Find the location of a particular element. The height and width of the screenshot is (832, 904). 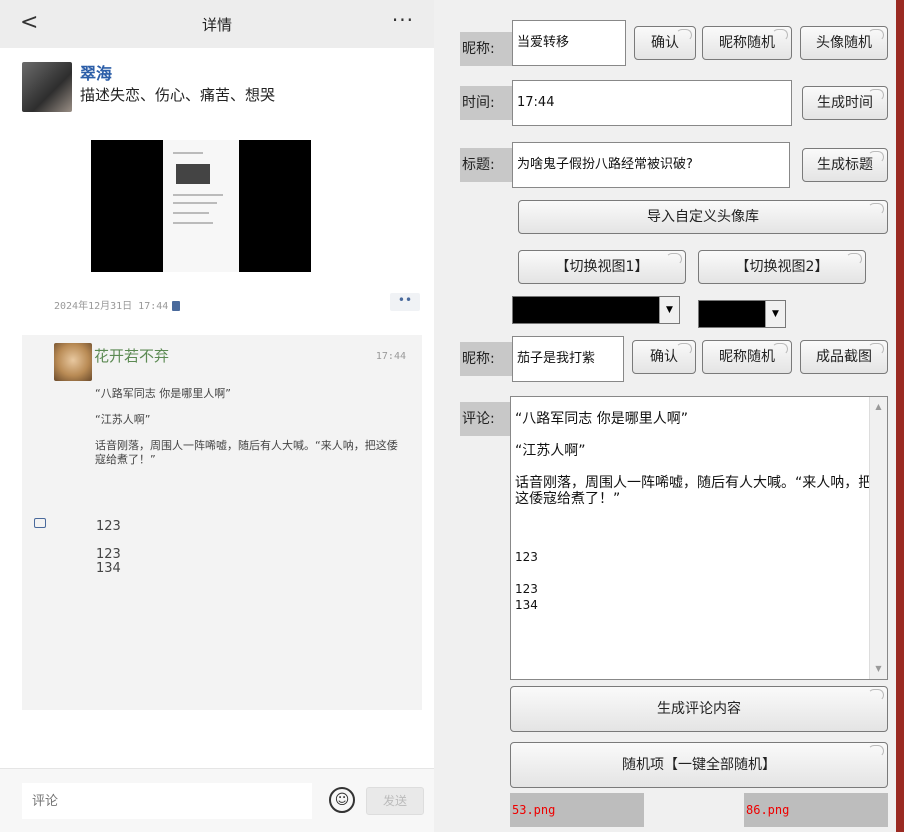

time-label: 时间: is located at coordinates (486, 103).